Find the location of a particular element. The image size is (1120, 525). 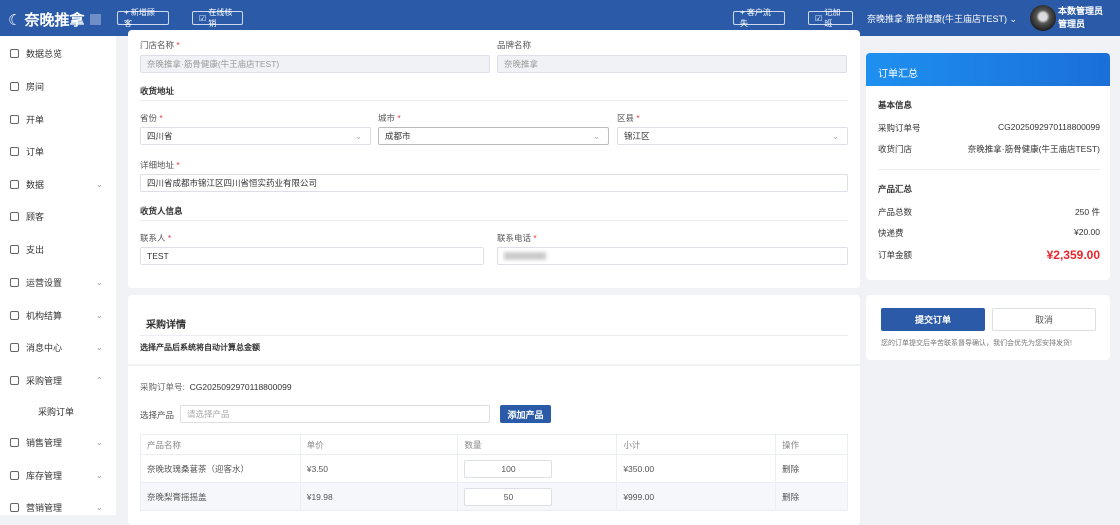

table-row: 奈晚玫瑰桑葚茶（迎客水） ¥3.50 100 ¥350.00 删除 is located at coordinates (494, 468).